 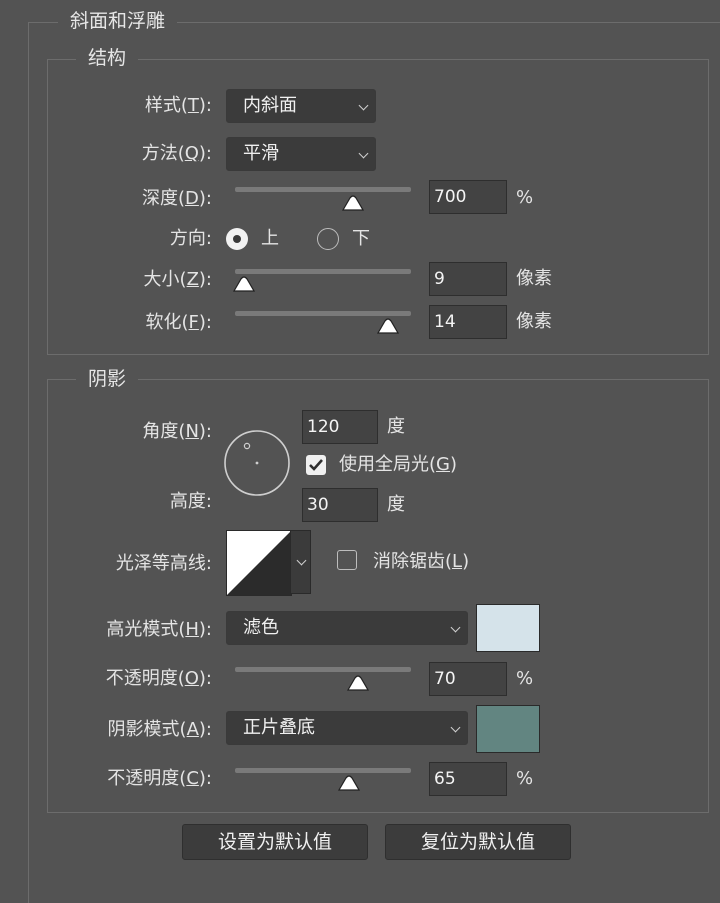 I want to click on global-light-checkbox, so click(x=316, y=465).